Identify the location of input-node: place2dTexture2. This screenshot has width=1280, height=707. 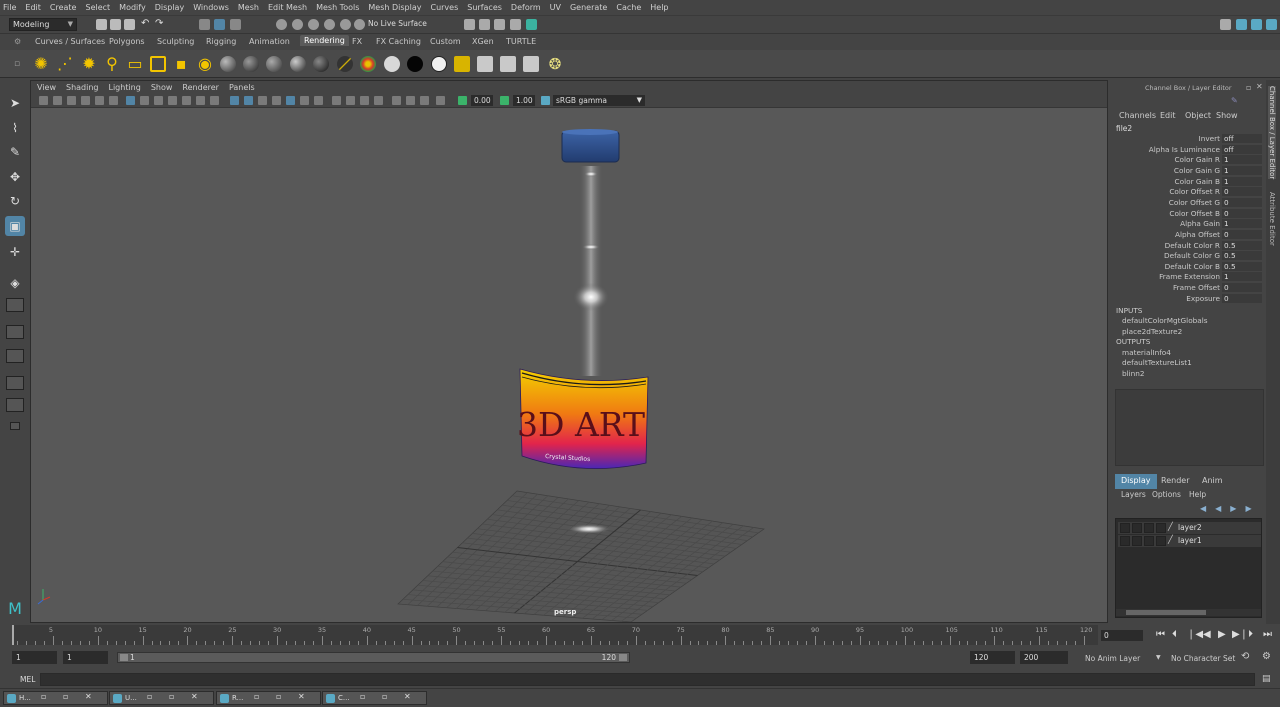
(1152, 331).